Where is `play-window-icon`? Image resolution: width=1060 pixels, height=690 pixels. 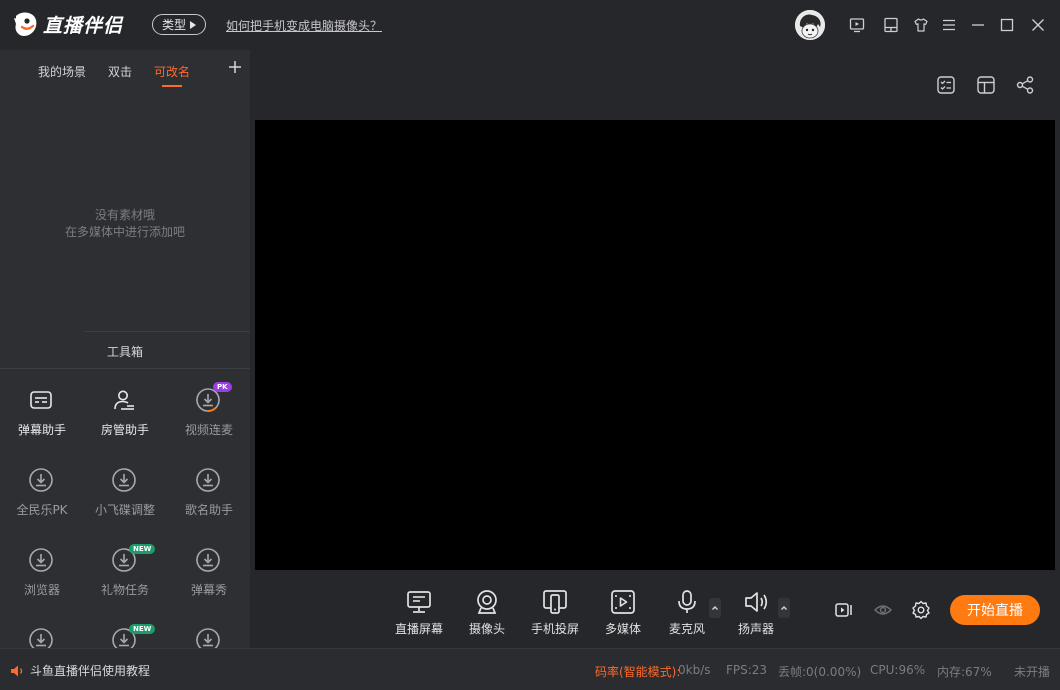
play-window-icon is located at coordinates (857, 25).